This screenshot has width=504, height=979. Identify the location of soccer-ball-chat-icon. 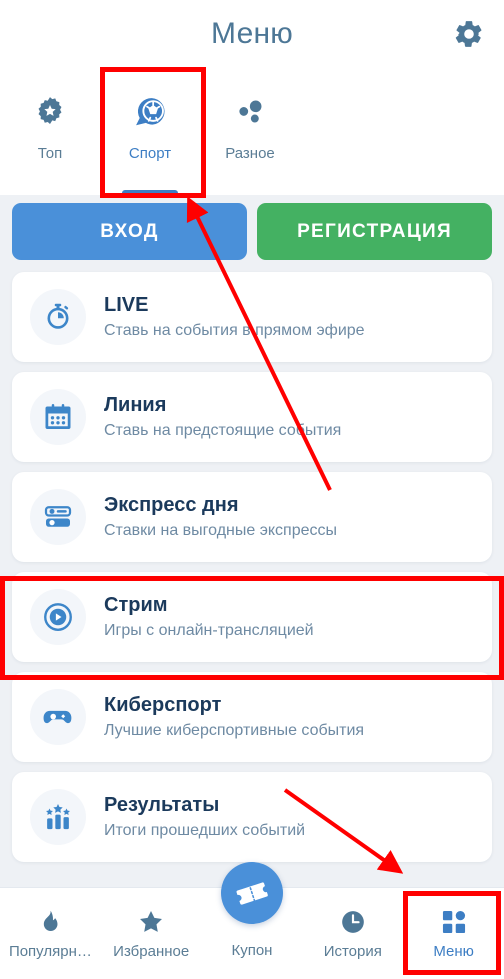
(150, 112).